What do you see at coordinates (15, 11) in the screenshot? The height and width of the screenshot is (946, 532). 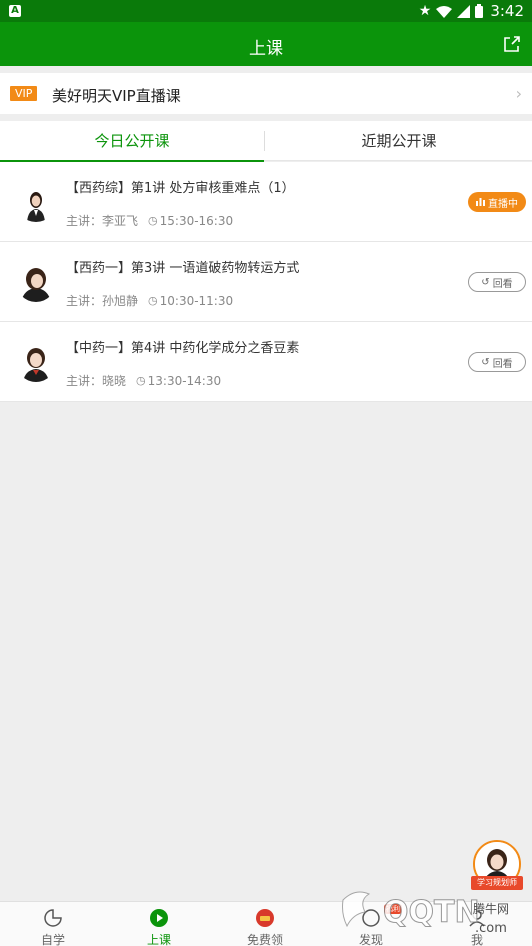 I see `notification-icon: A` at bounding box center [15, 11].